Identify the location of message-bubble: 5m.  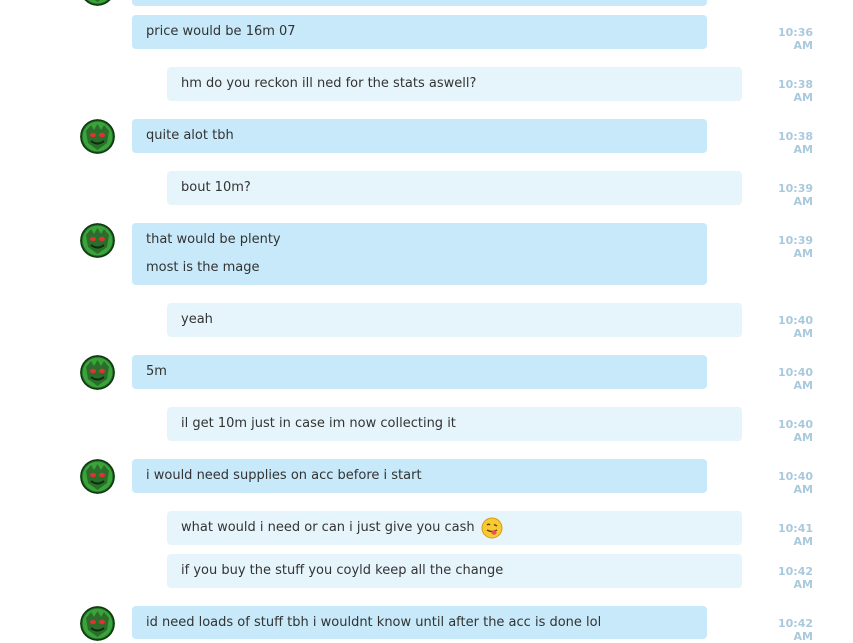
(419, 372).